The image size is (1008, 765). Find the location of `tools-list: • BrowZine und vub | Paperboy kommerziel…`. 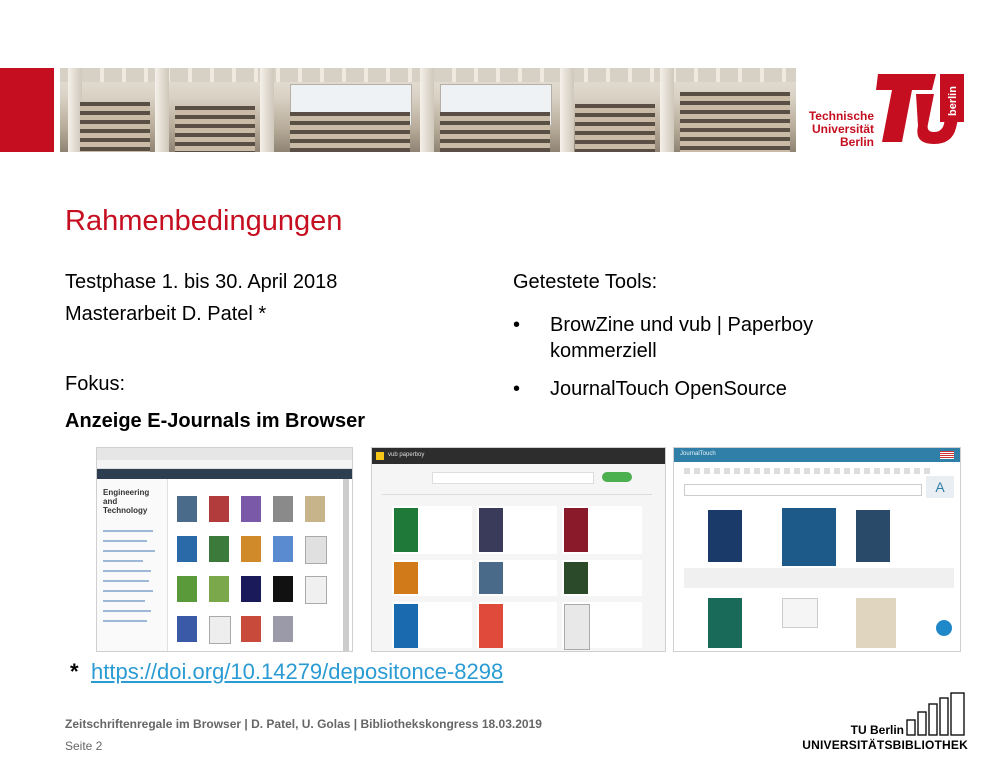

tools-list: • BrowZine und vub | Paperboy kommerziel… is located at coordinates (718, 363).